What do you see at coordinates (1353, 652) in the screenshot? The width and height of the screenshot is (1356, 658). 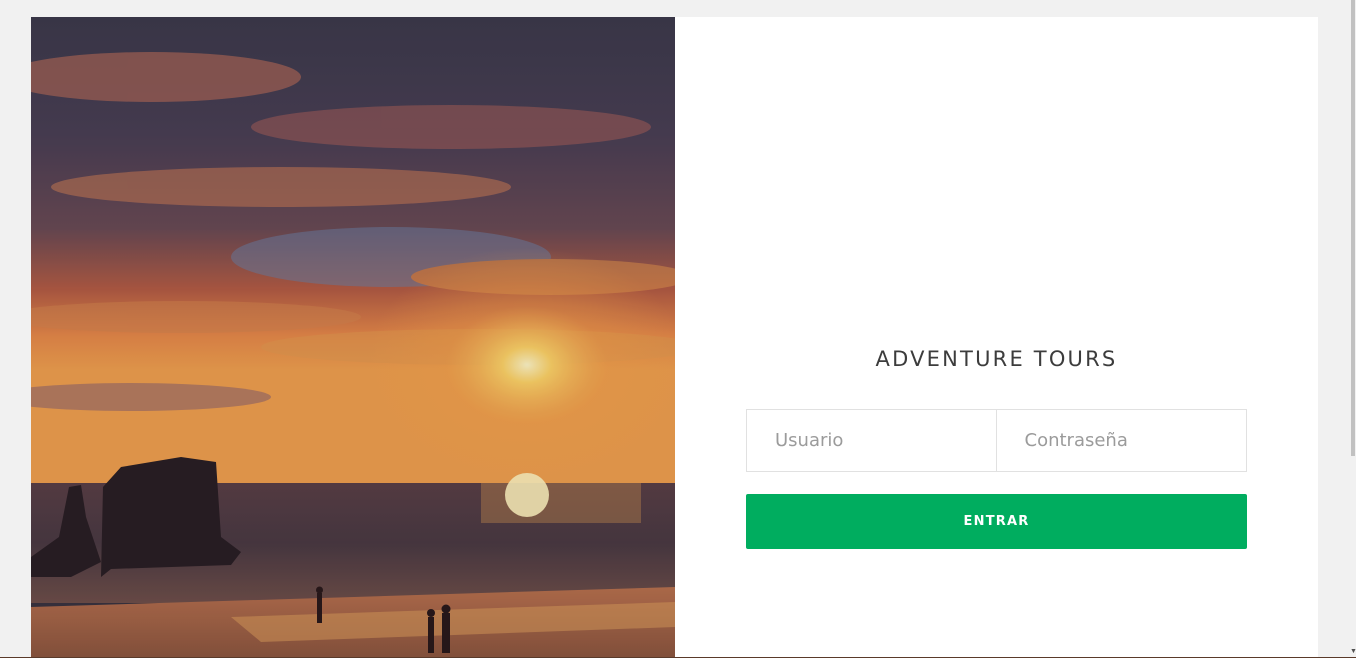 I see `chevron-down-icon: ▼` at bounding box center [1353, 652].